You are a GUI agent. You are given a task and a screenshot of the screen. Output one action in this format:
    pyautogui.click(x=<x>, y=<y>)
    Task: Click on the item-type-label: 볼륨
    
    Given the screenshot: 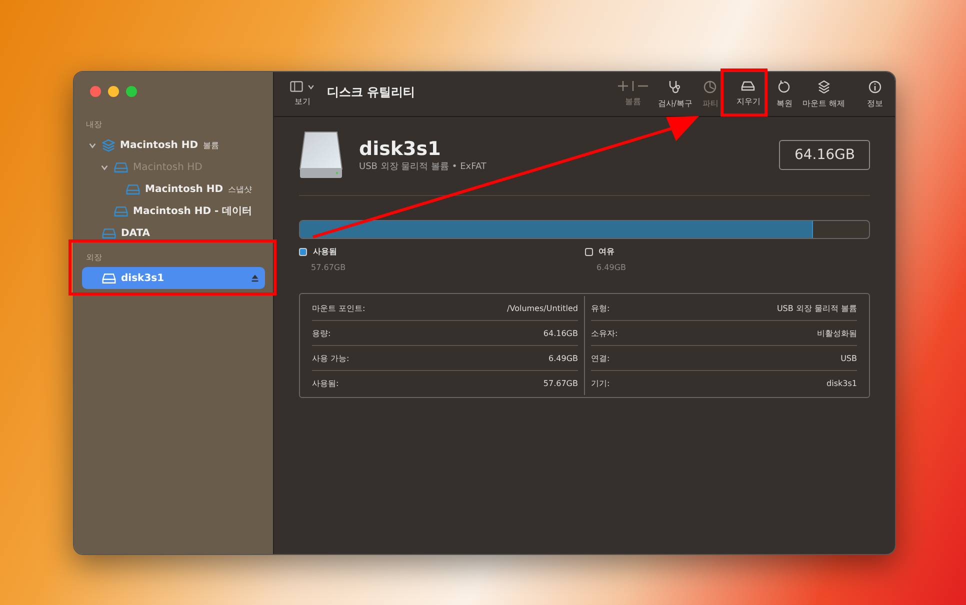 What is the action you would take?
    pyautogui.click(x=211, y=145)
    